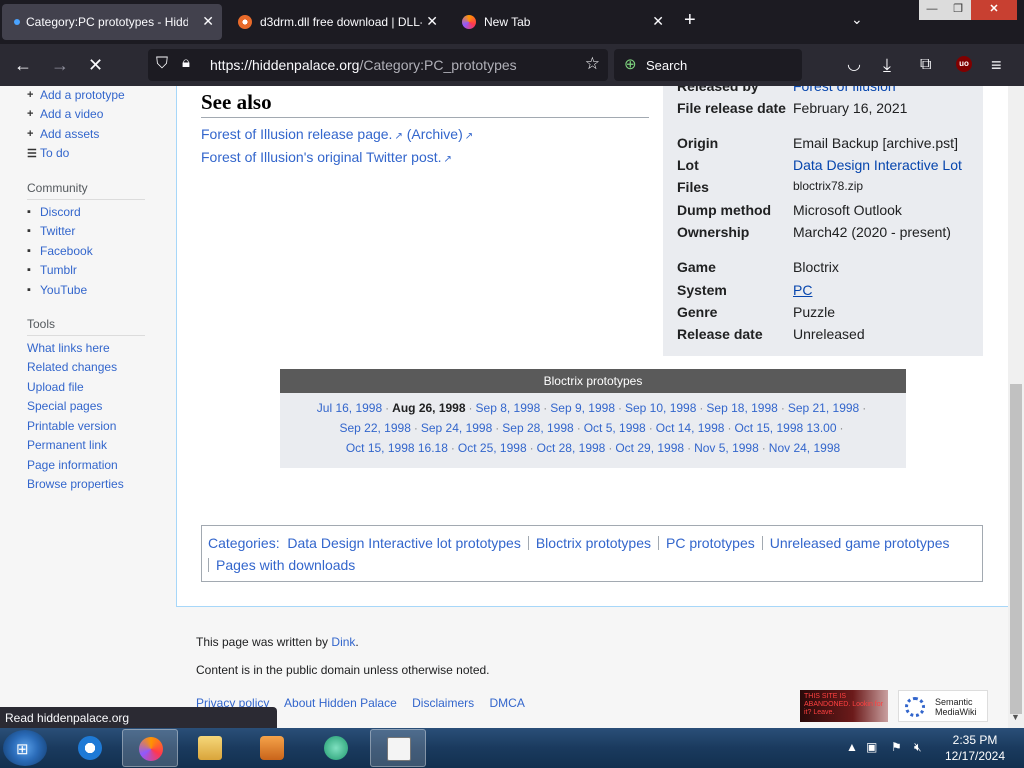 This screenshot has height=768, width=1024. Describe the element at coordinates (823, 408) in the screenshot. I see `prototype-date-link: Sep 21, 1998` at that location.